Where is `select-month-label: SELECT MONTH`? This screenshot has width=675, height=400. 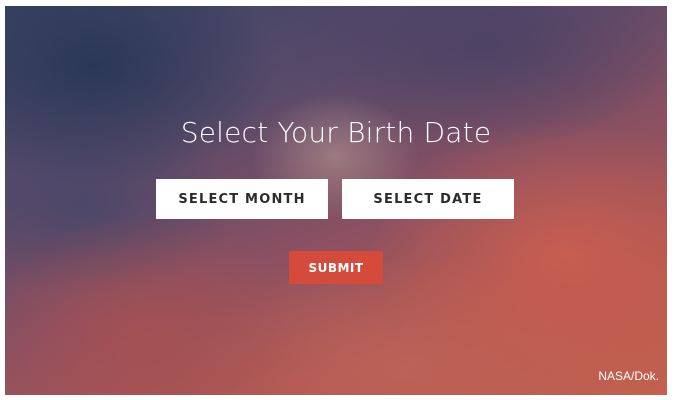 select-month-label: SELECT MONTH is located at coordinates (242, 199).